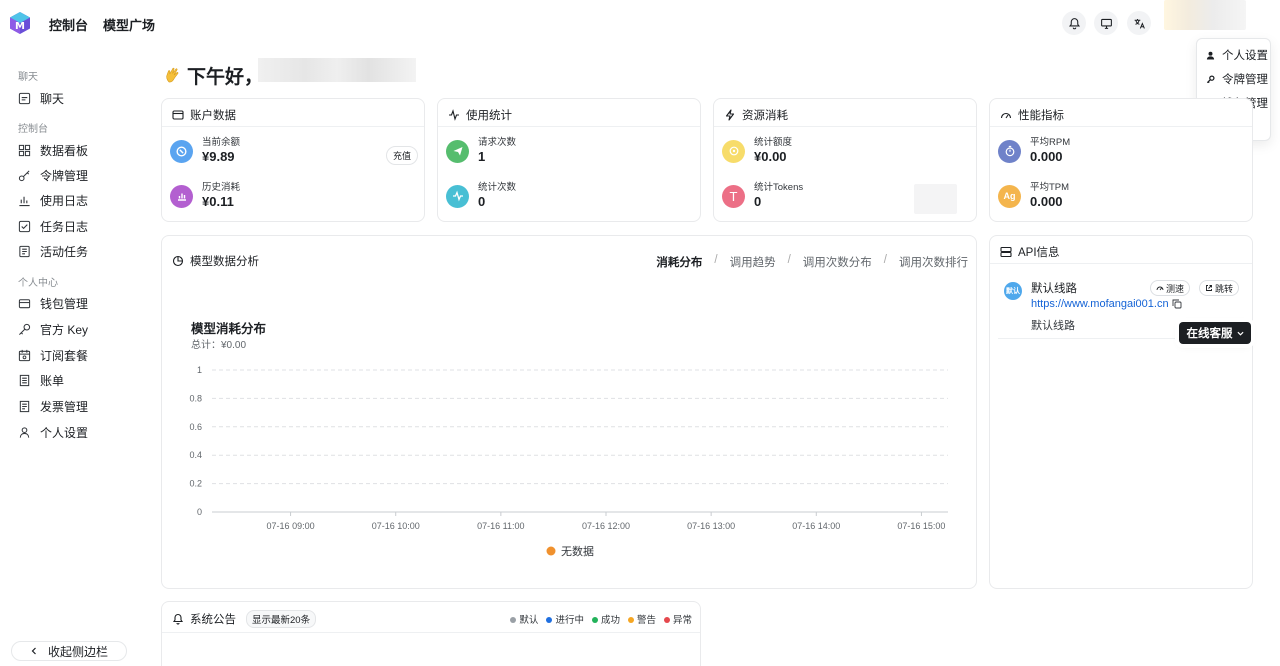 This screenshot has height=666, width=1280. What do you see at coordinates (457, 196) in the screenshot?
I see `pulse-icon` at bounding box center [457, 196].